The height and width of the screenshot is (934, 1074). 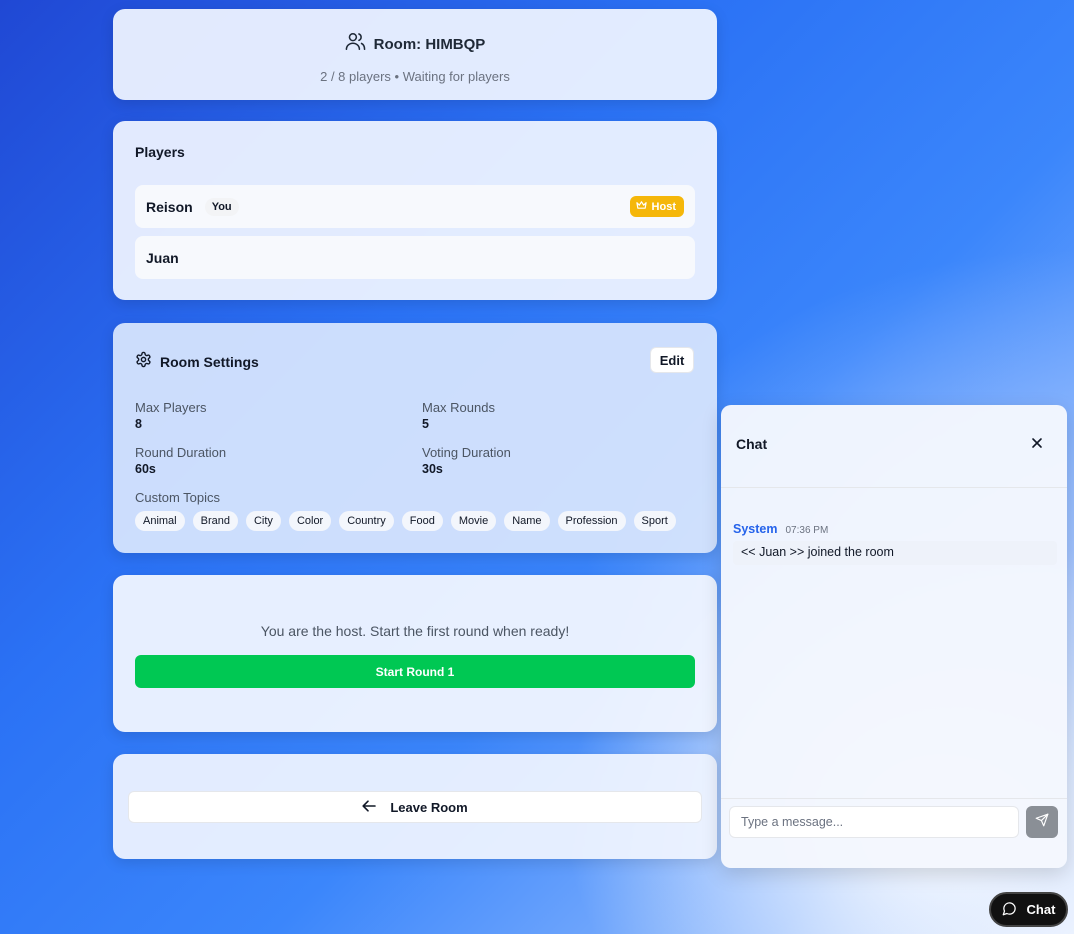 What do you see at coordinates (169, 206) in the screenshot?
I see `player-name: Reison` at bounding box center [169, 206].